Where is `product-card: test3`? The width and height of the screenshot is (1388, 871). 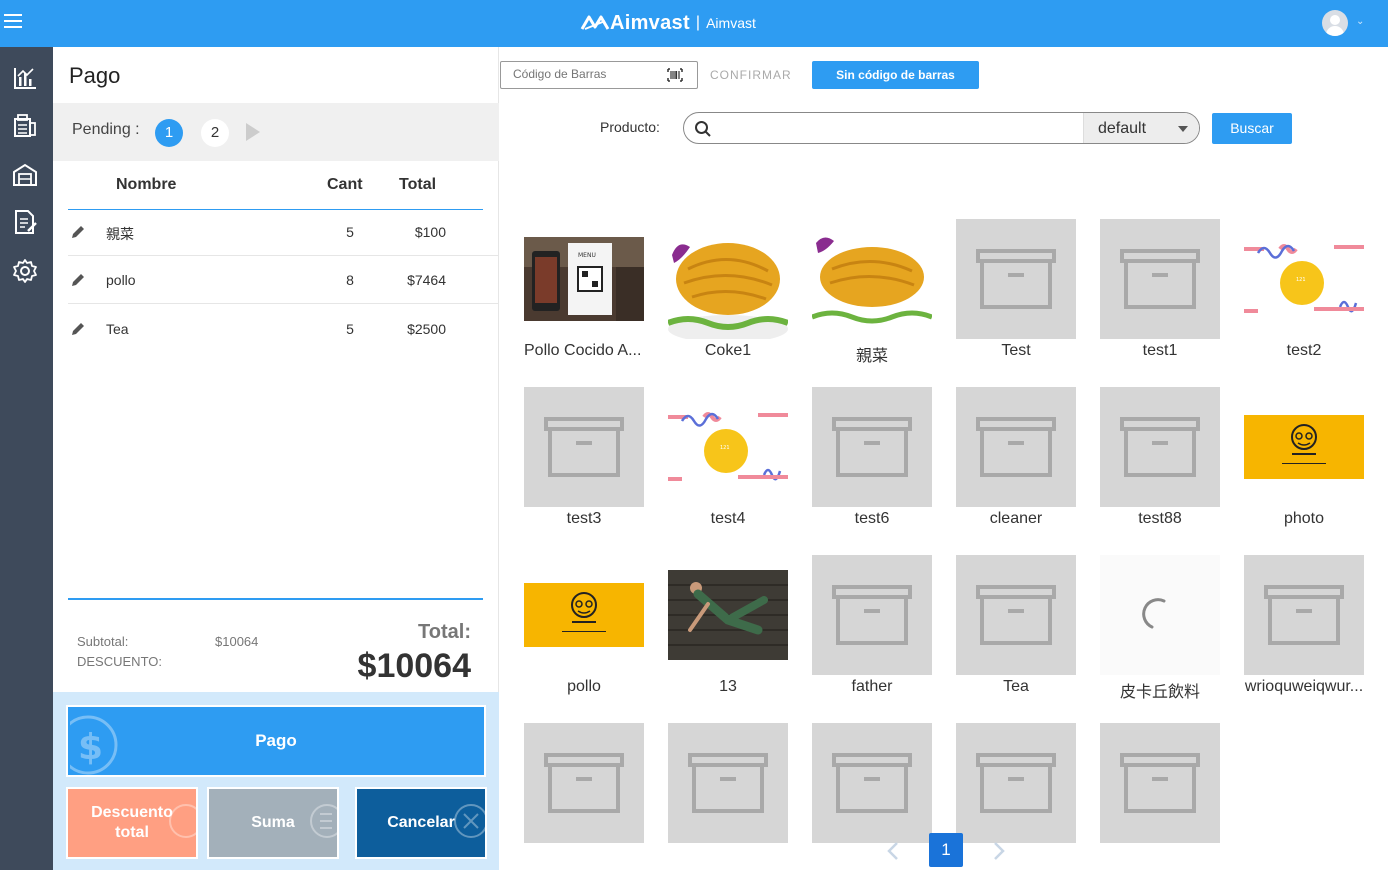
product-card: test3 is located at coordinates (584, 455).